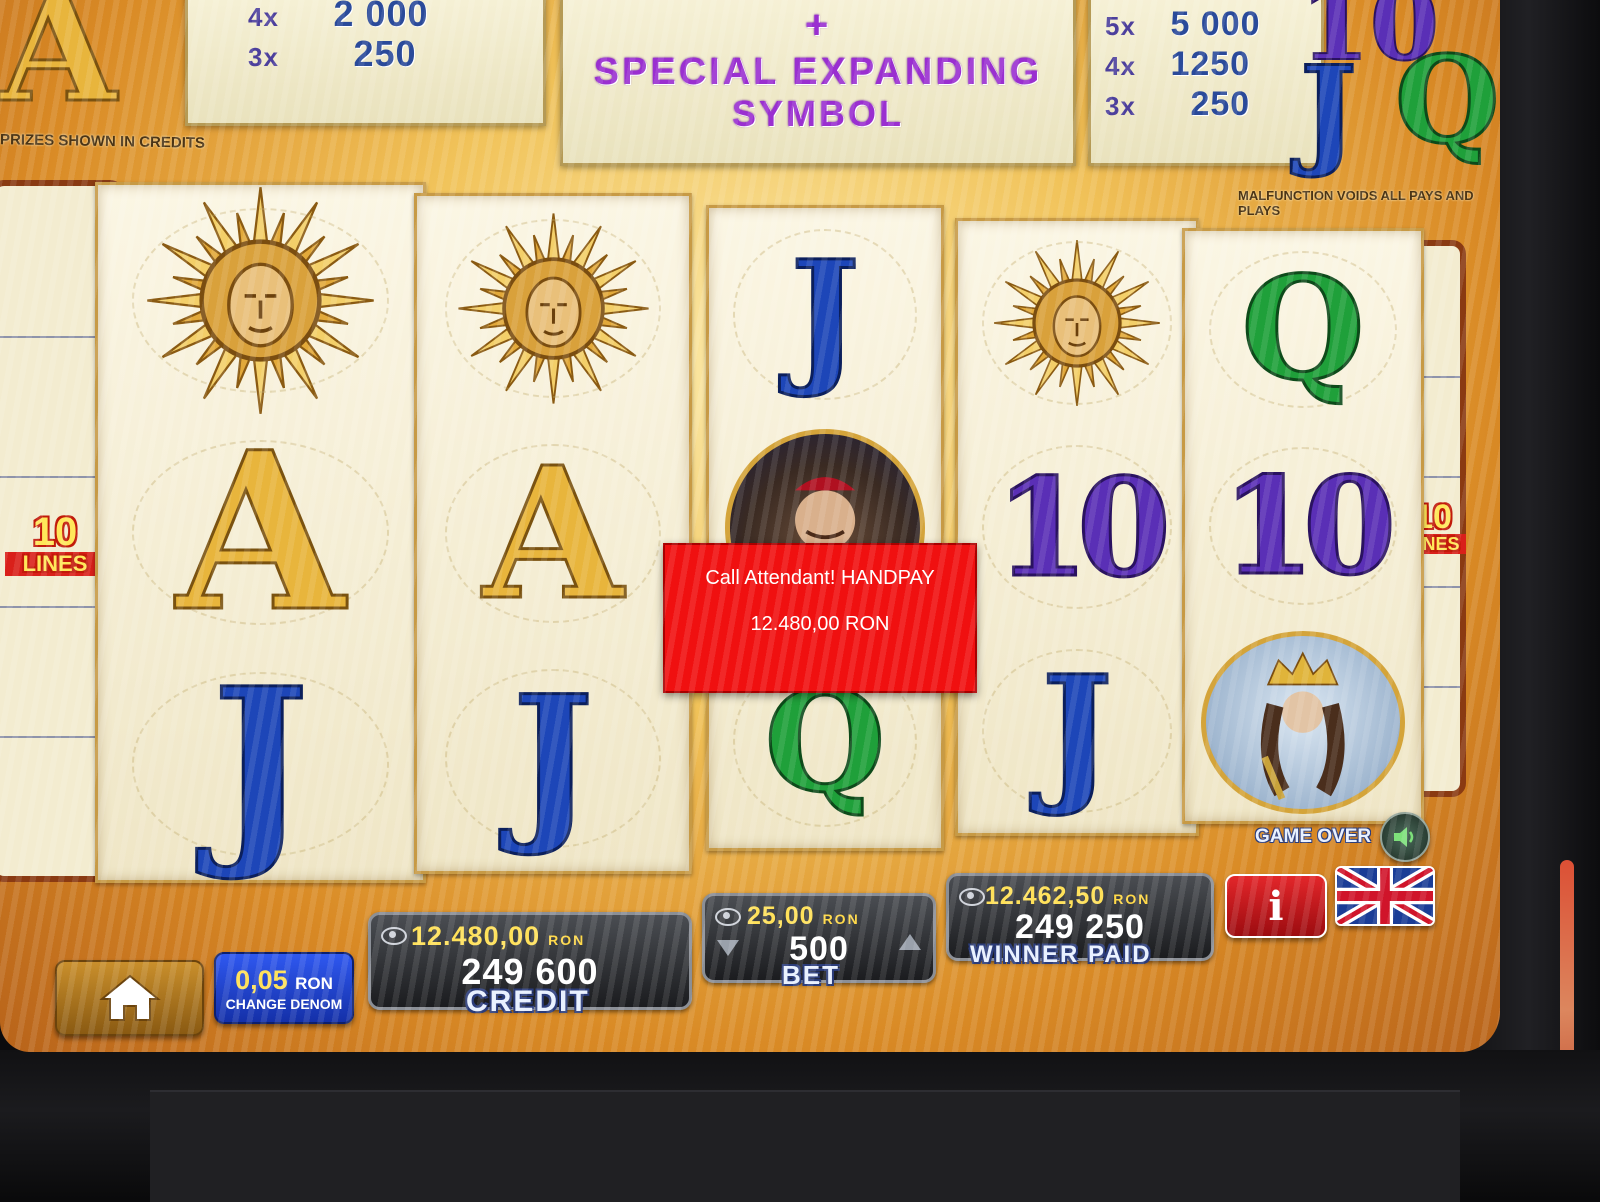  What do you see at coordinates (567, 940) in the screenshot?
I see `credit-currency: RON` at bounding box center [567, 940].